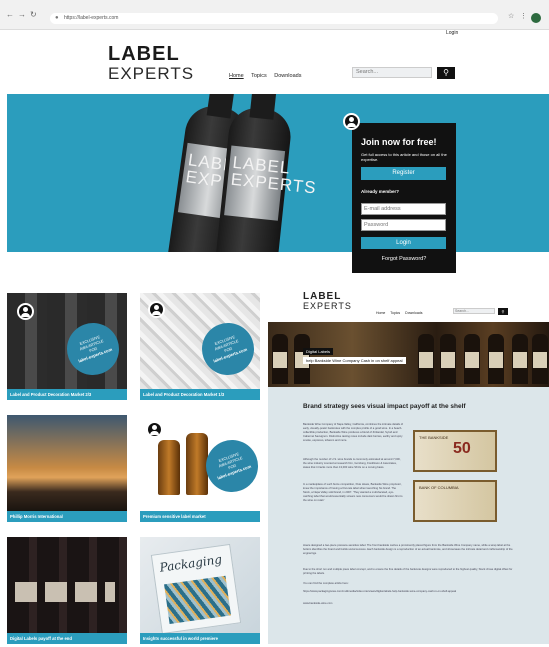 This screenshot has width=549, height=647. What do you see at coordinates (327, 301) in the screenshot?
I see `article-logo: LABEL EXPERTS` at bounding box center [327, 301].